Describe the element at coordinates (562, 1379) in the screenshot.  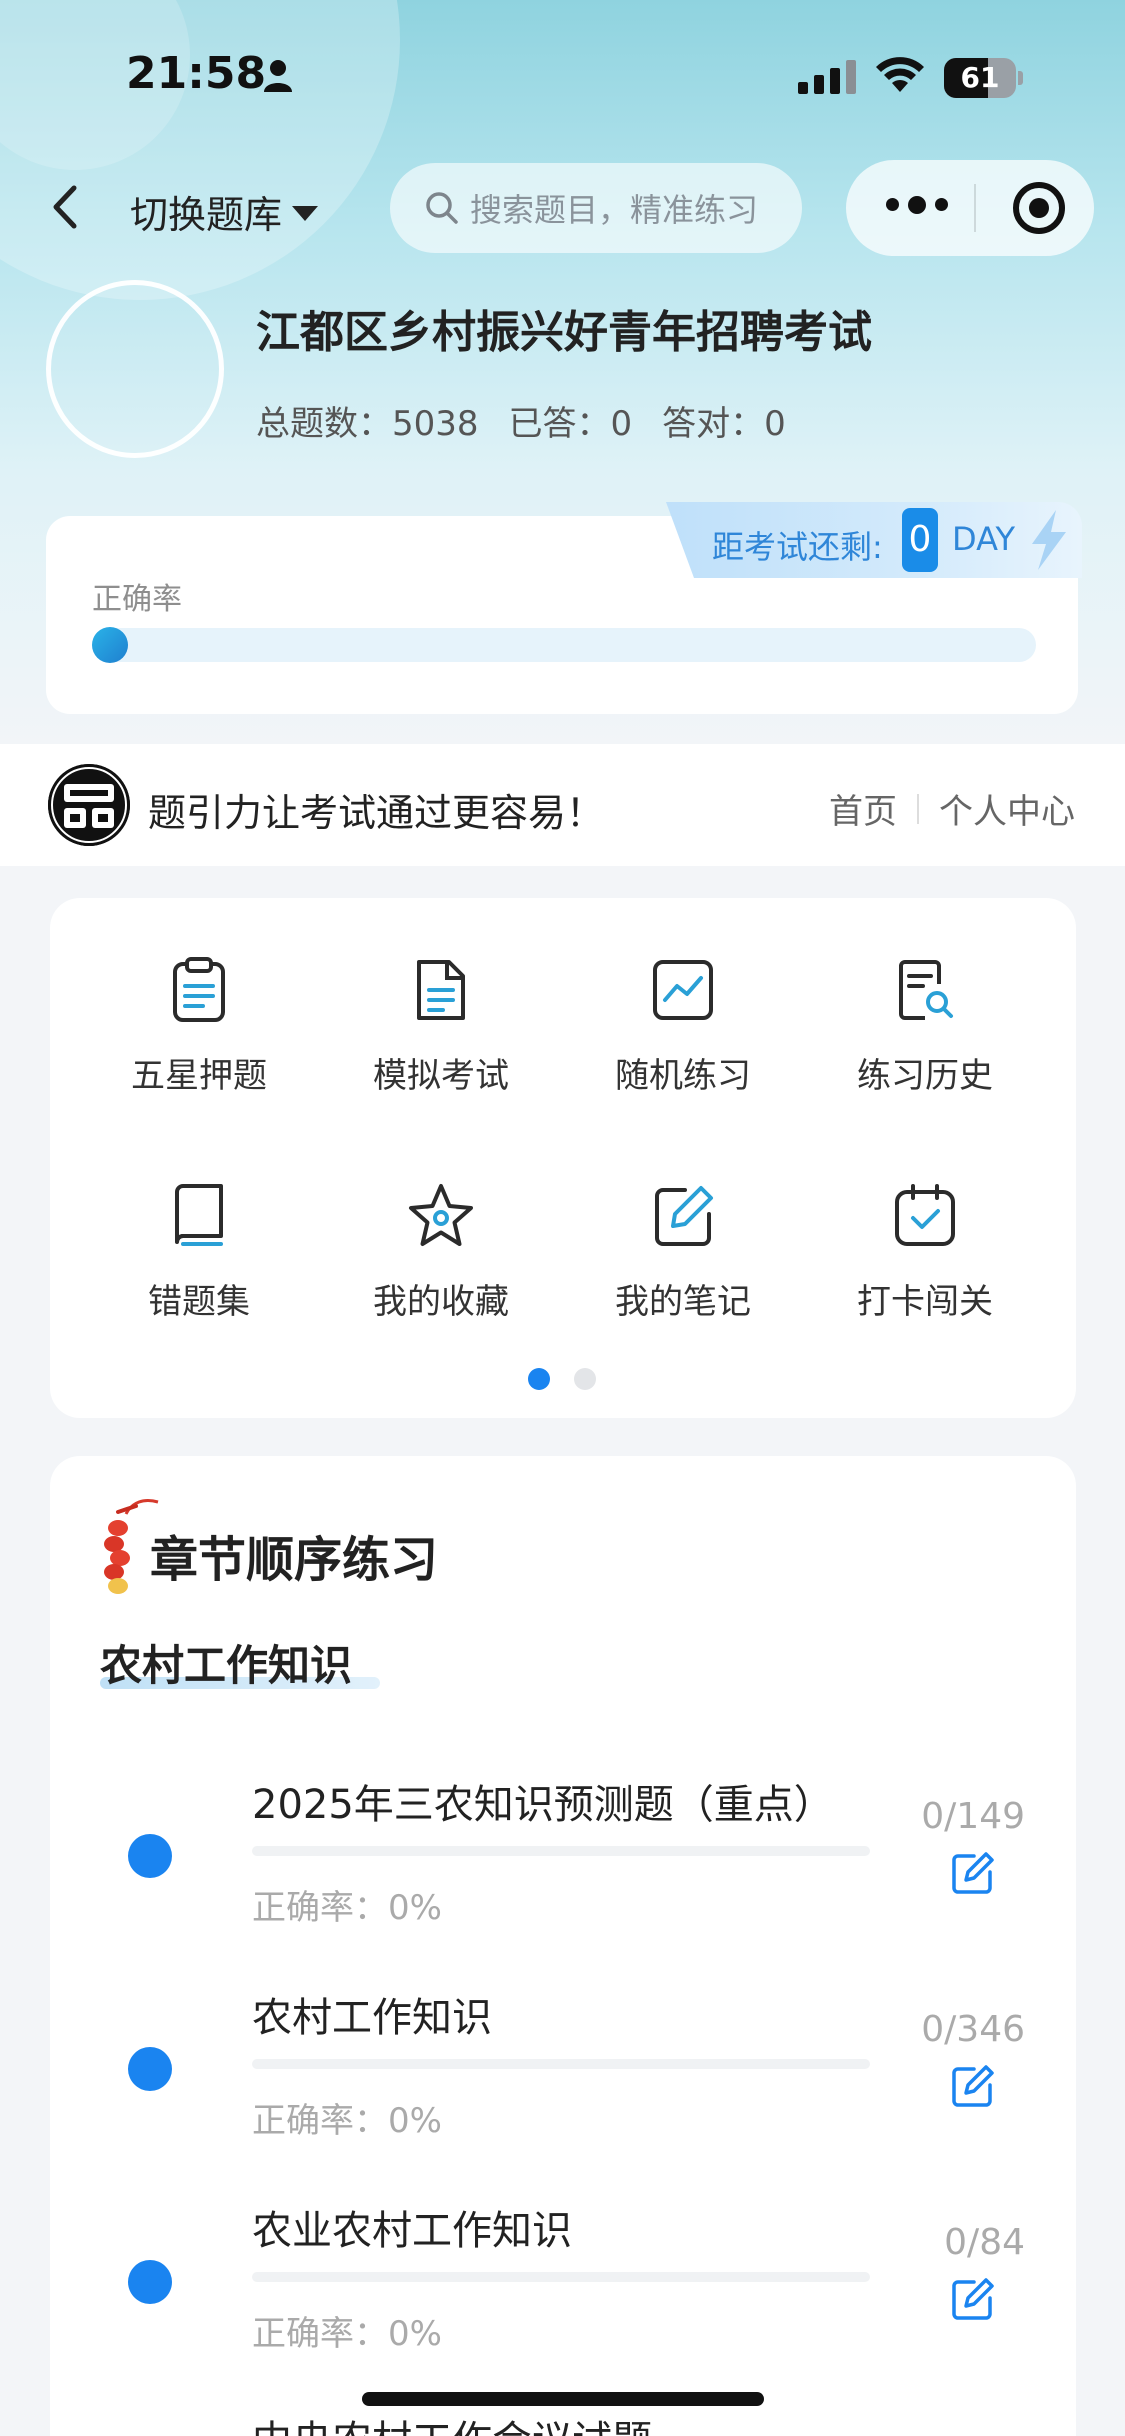
I see `menu-pager` at that location.